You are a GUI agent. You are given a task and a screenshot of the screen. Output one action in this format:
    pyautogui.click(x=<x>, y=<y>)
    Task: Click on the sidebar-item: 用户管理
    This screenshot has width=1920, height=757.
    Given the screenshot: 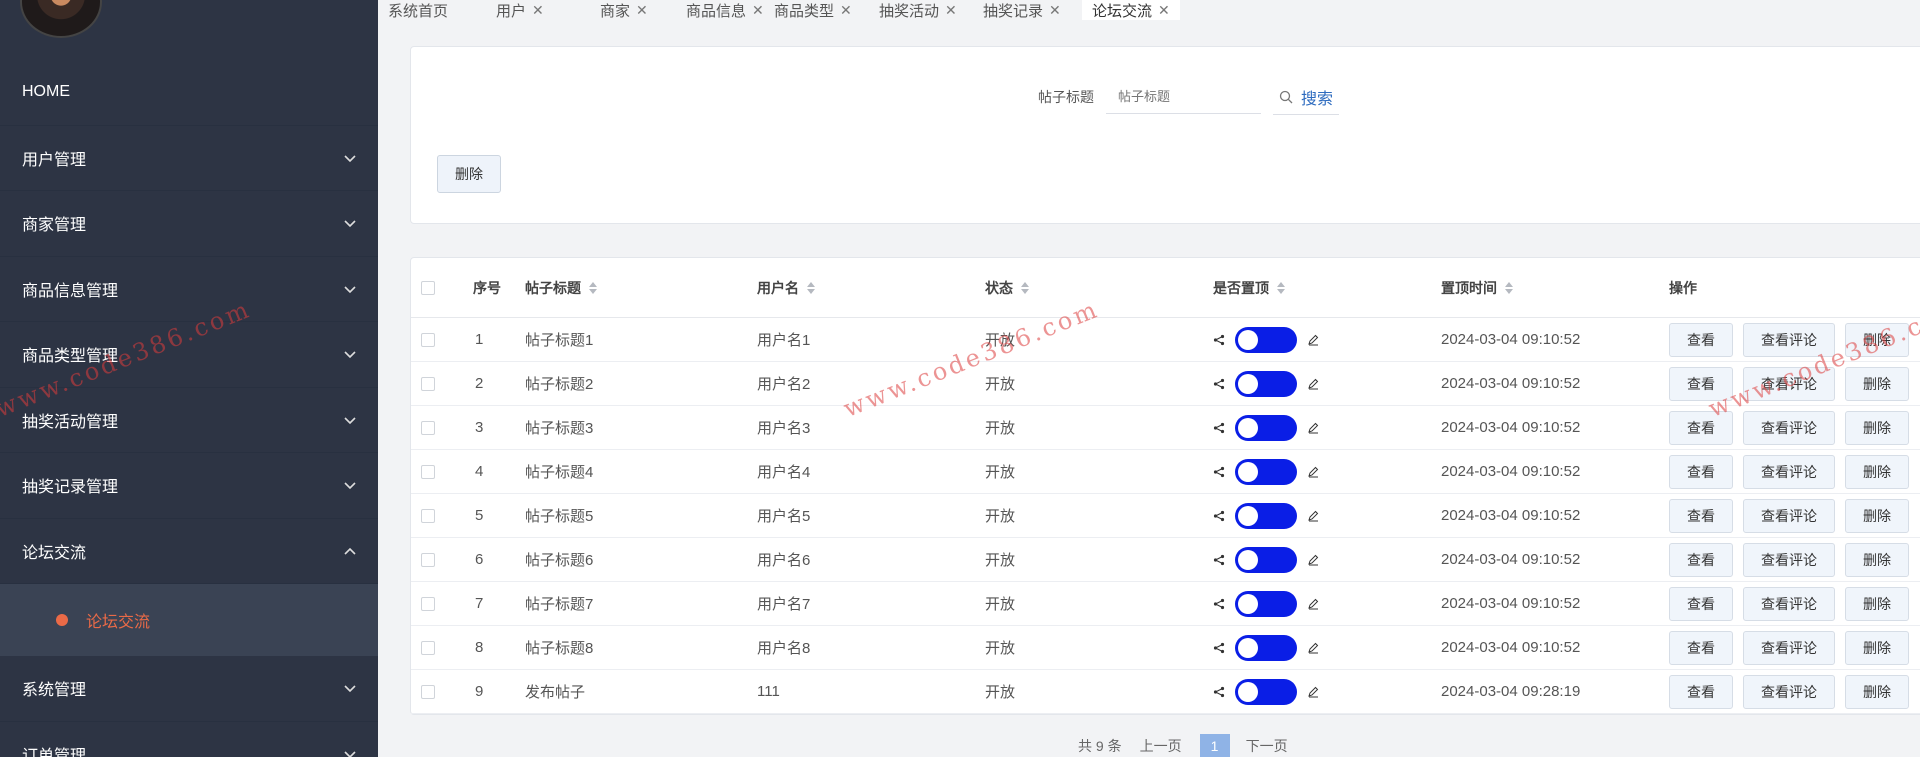 What is the action you would take?
    pyautogui.click(x=189, y=158)
    